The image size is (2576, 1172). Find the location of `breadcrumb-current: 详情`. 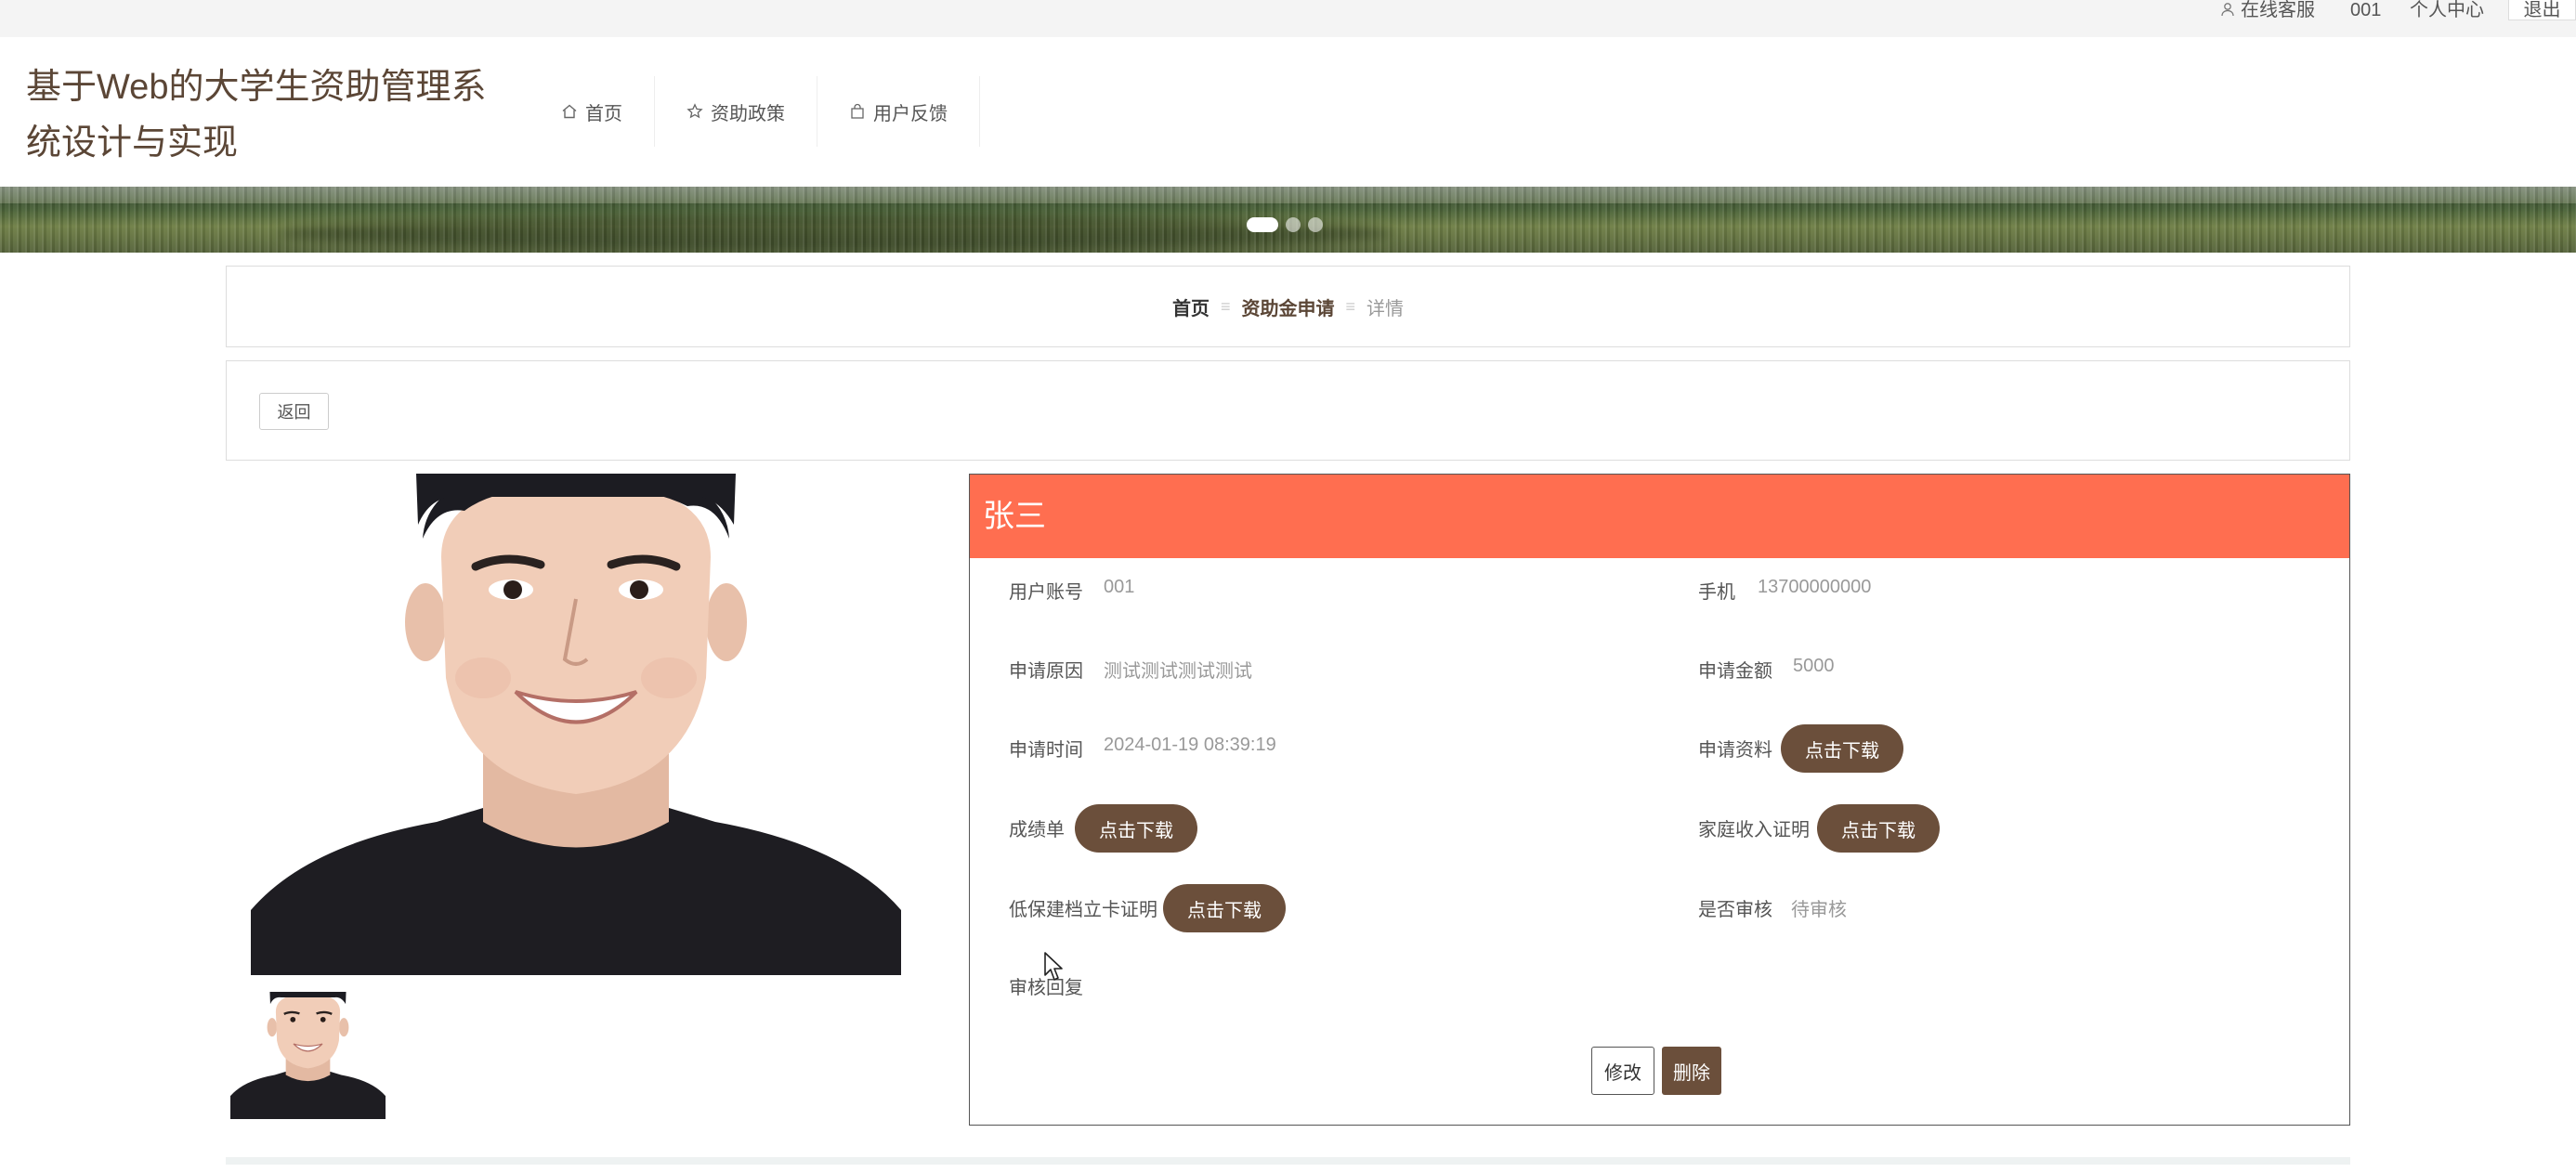

breadcrumb-current: 详情 is located at coordinates (1386, 308).